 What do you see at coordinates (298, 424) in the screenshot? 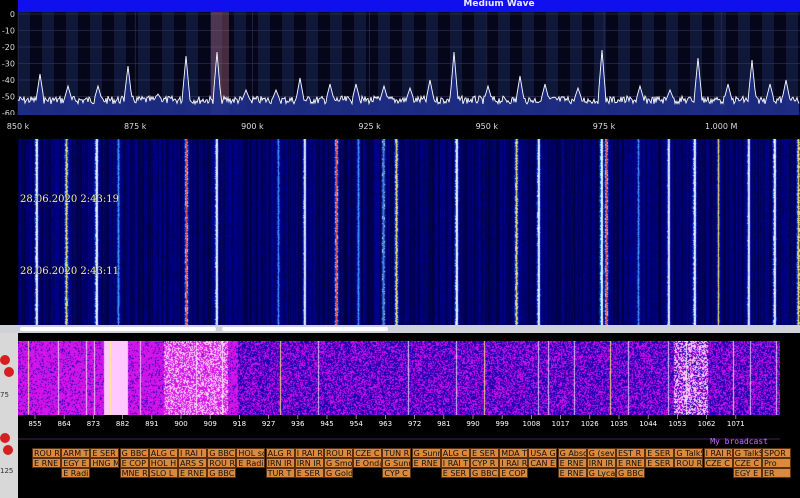
I see `frequency-tick-label: 936` at bounding box center [298, 424].